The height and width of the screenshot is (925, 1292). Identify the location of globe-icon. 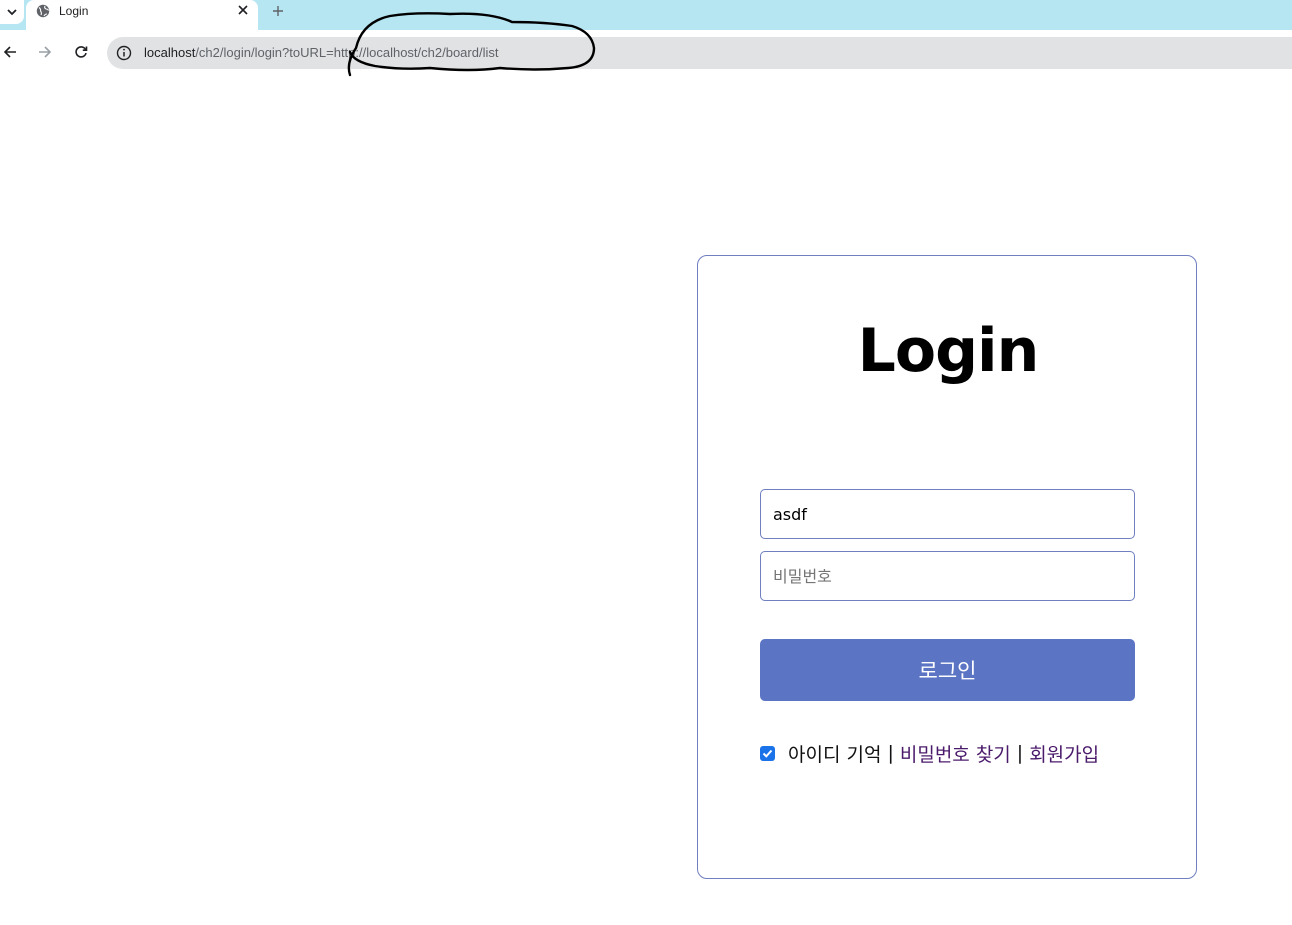
(43, 11).